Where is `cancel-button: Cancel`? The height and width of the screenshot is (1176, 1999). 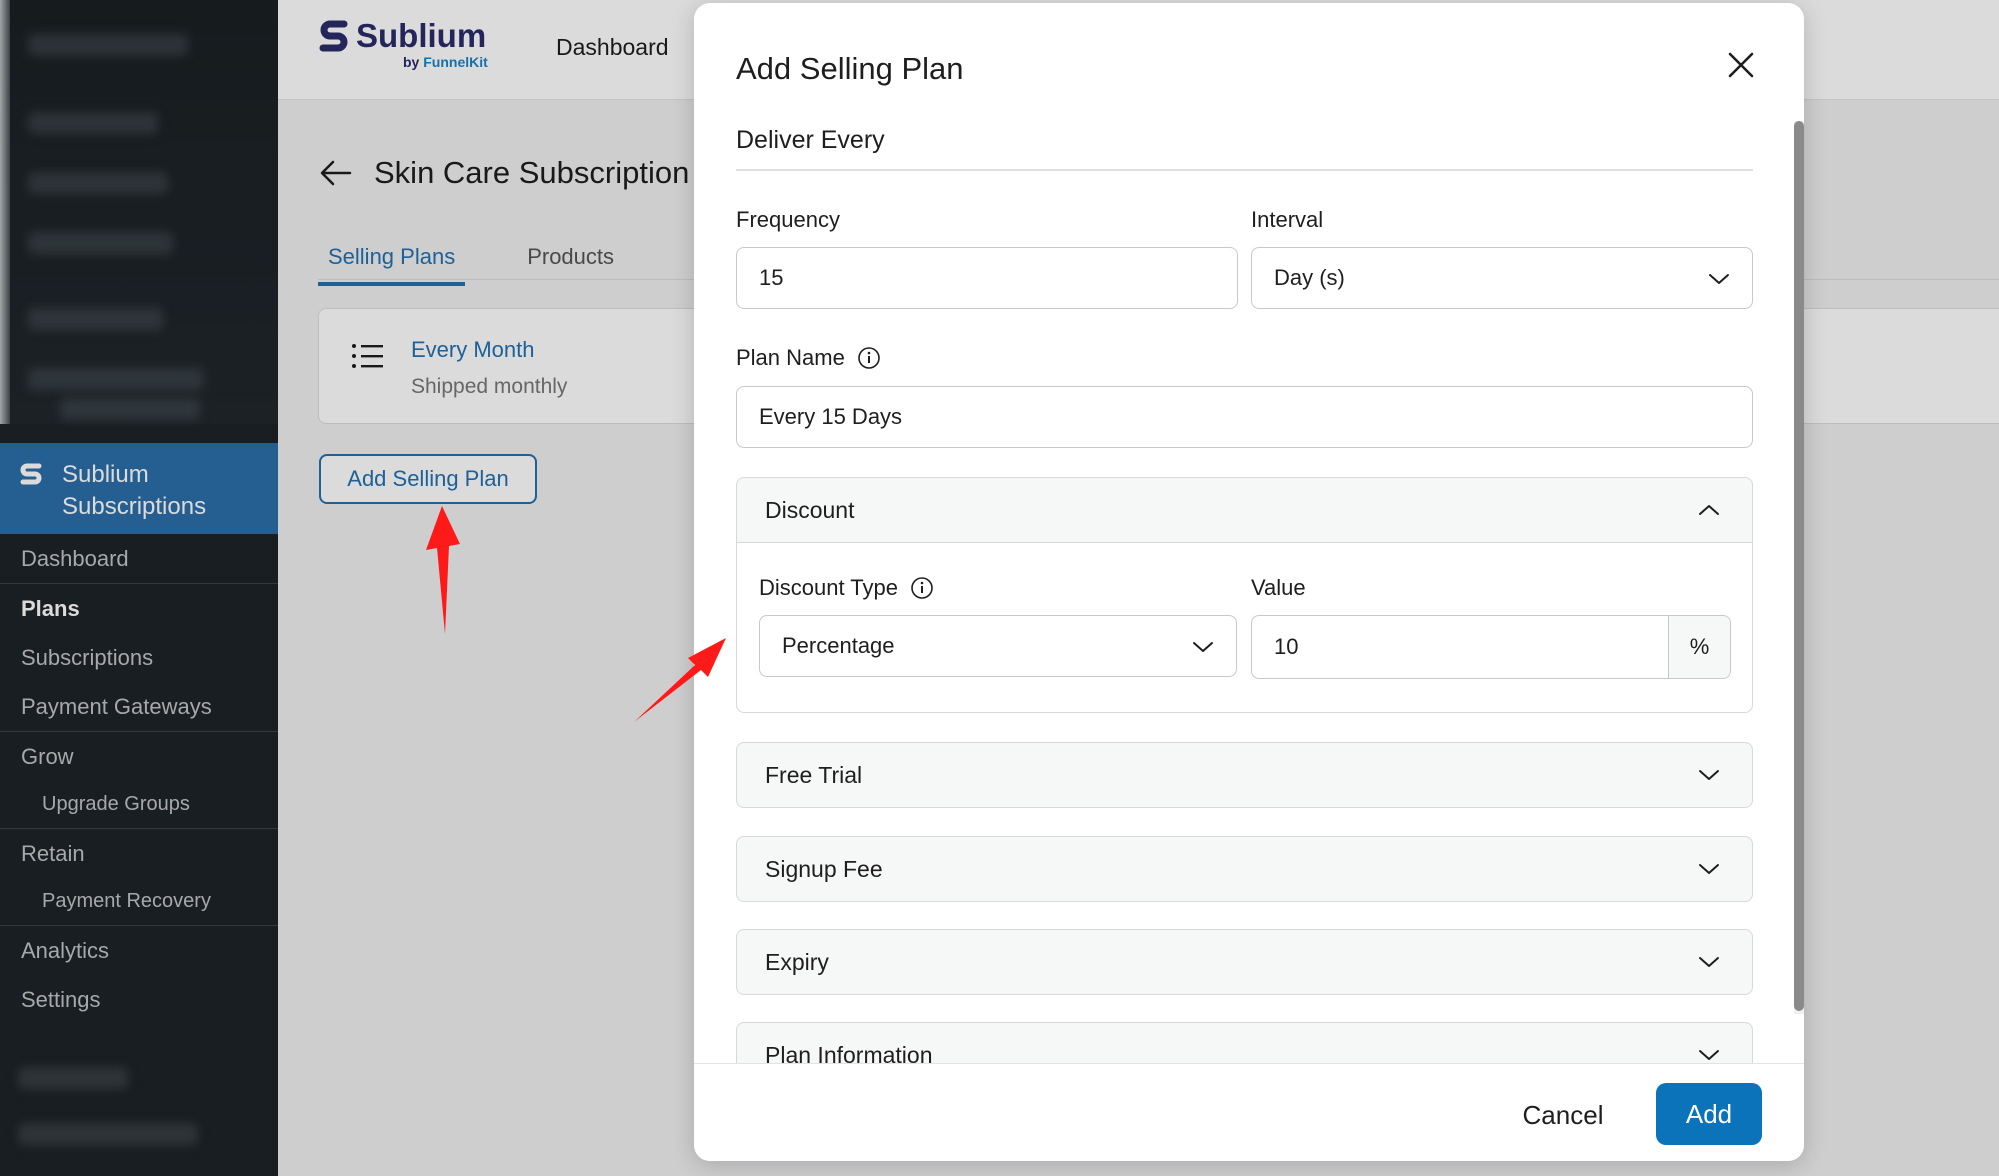 cancel-button: Cancel is located at coordinates (1563, 1115).